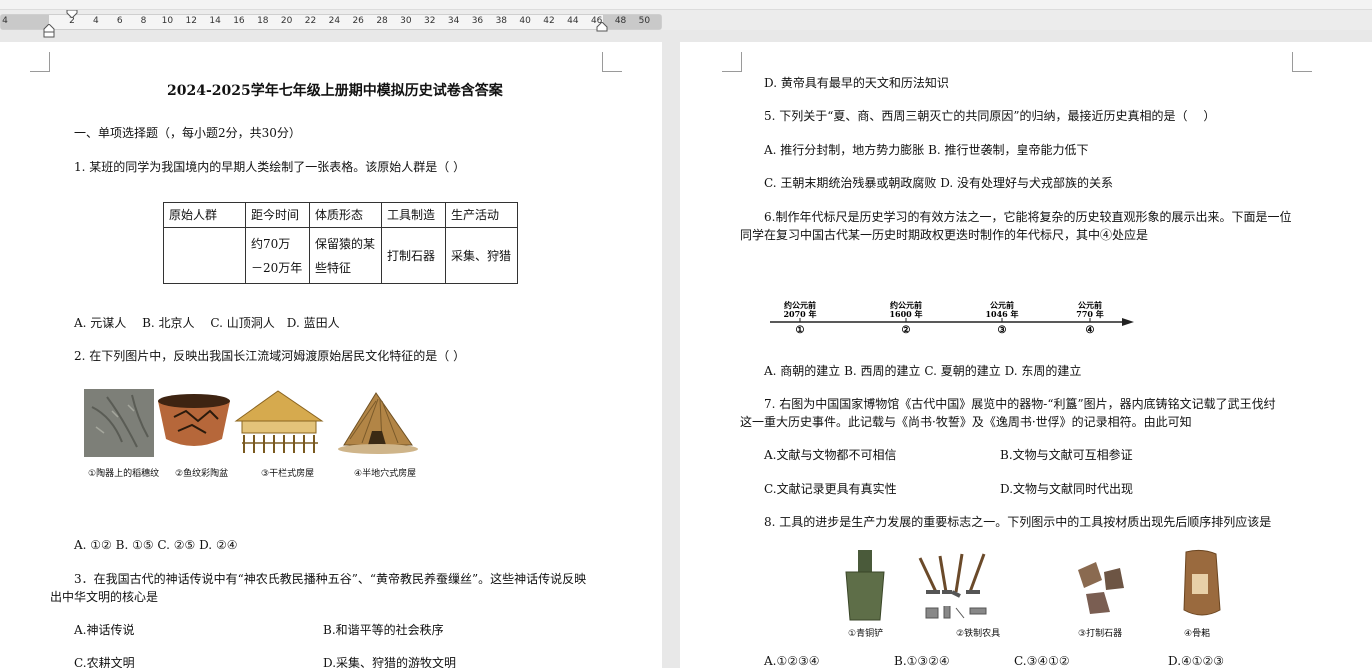 The width and height of the screenshot is (1372, 668). I want to click on ruler-tick: 6, so click(119, 21).